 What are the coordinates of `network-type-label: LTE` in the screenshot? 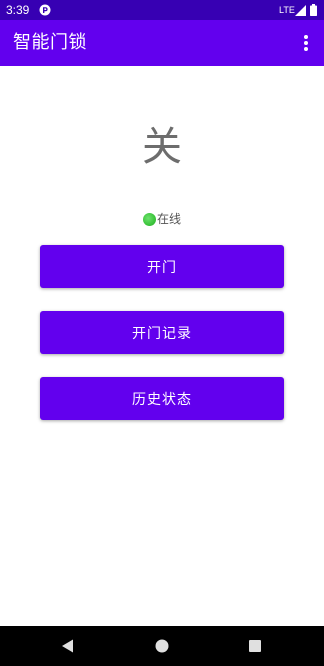 It's located at (287, 10).